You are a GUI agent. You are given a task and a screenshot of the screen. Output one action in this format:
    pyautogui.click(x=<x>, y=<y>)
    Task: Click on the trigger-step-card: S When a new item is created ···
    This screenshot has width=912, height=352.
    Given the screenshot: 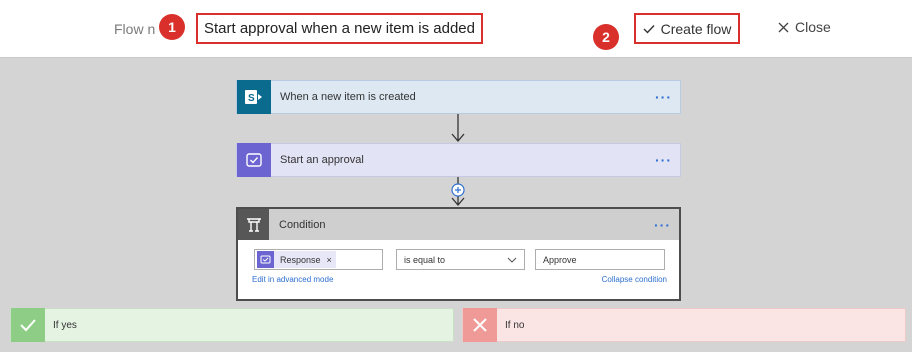 What is the action you would take?
    pyautogui.click(x=458, y=97)
    